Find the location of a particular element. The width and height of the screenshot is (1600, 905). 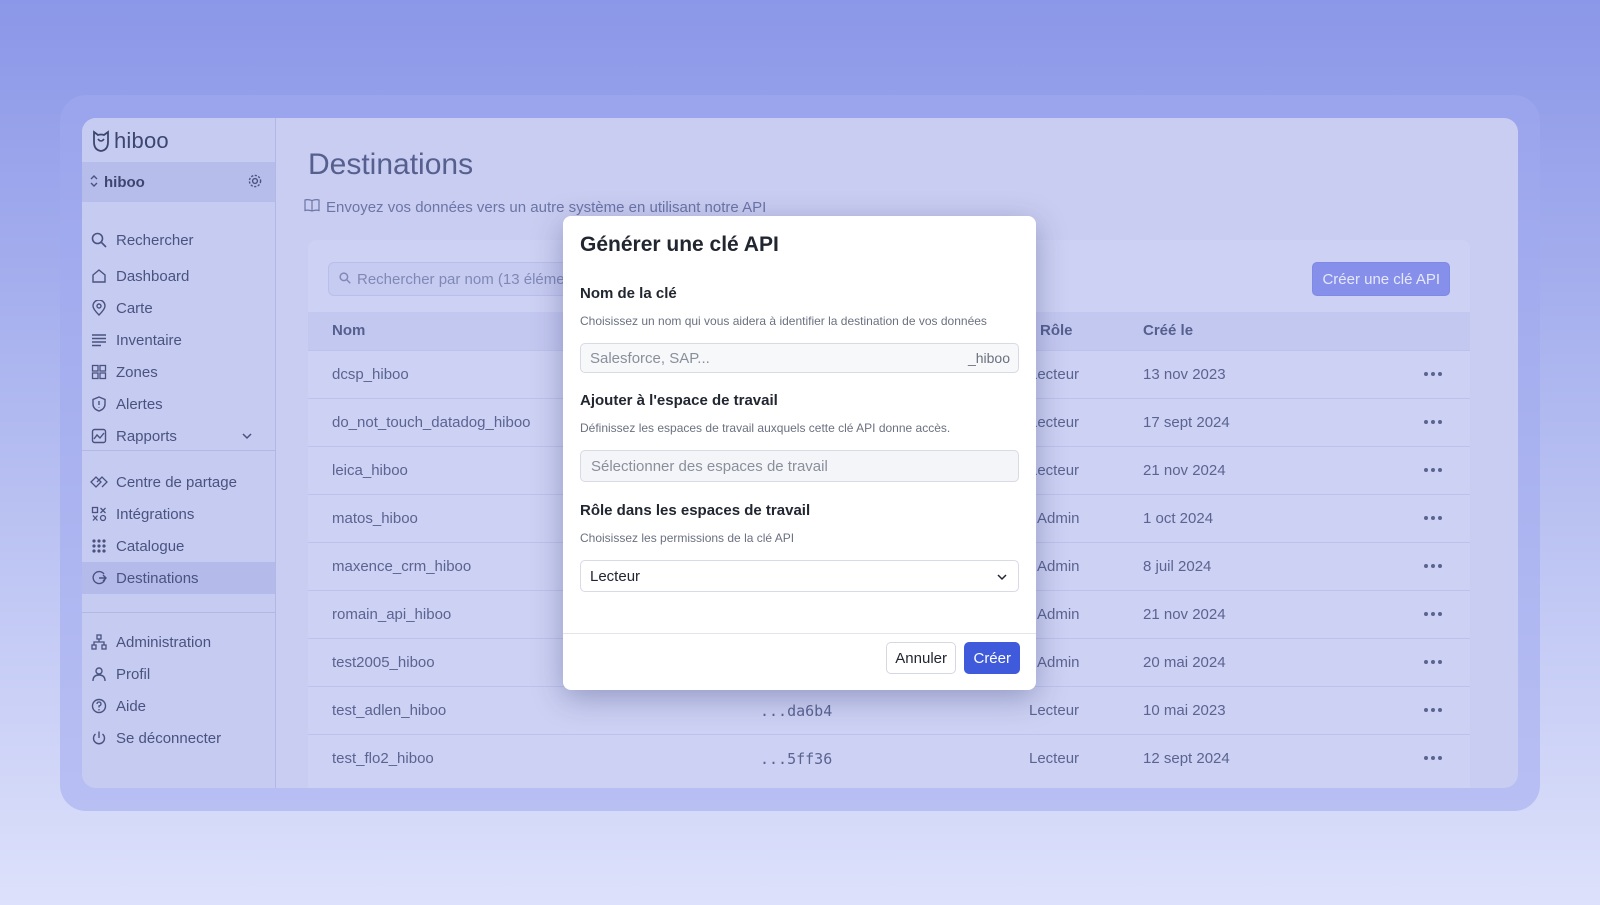

org-icon is located at coordinates (99, 642).